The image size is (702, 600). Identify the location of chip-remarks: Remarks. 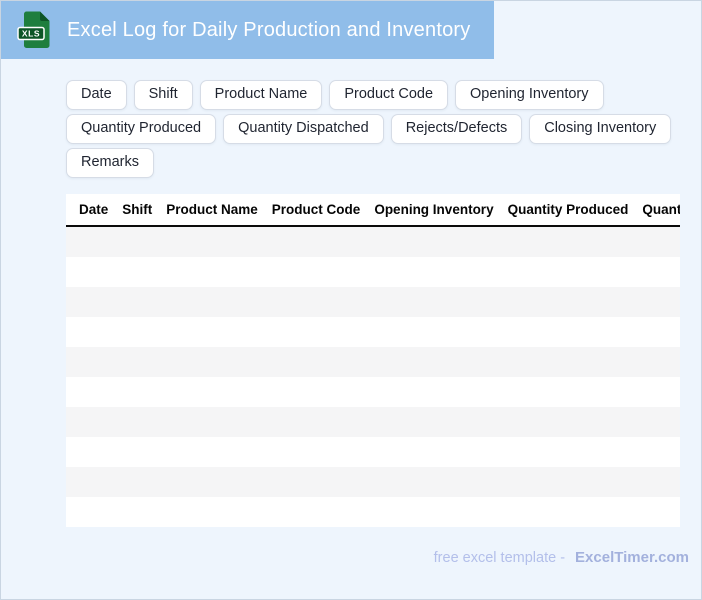
(110, 163).